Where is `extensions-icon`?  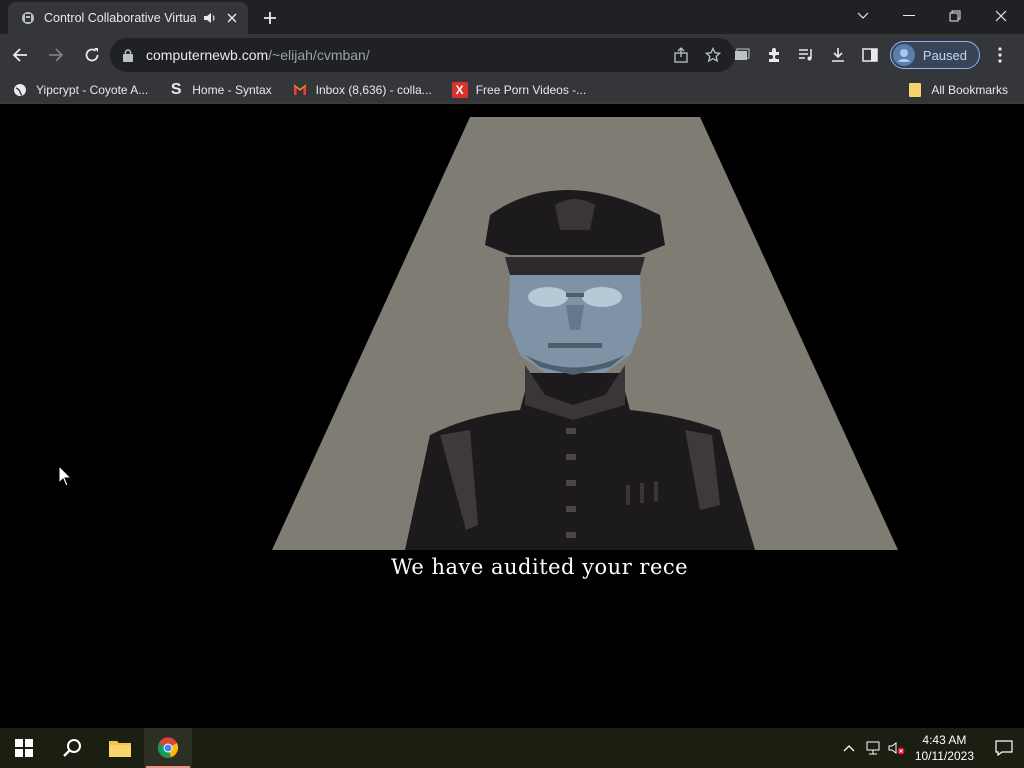 extensions-icon is located at coordinates (774, 55).